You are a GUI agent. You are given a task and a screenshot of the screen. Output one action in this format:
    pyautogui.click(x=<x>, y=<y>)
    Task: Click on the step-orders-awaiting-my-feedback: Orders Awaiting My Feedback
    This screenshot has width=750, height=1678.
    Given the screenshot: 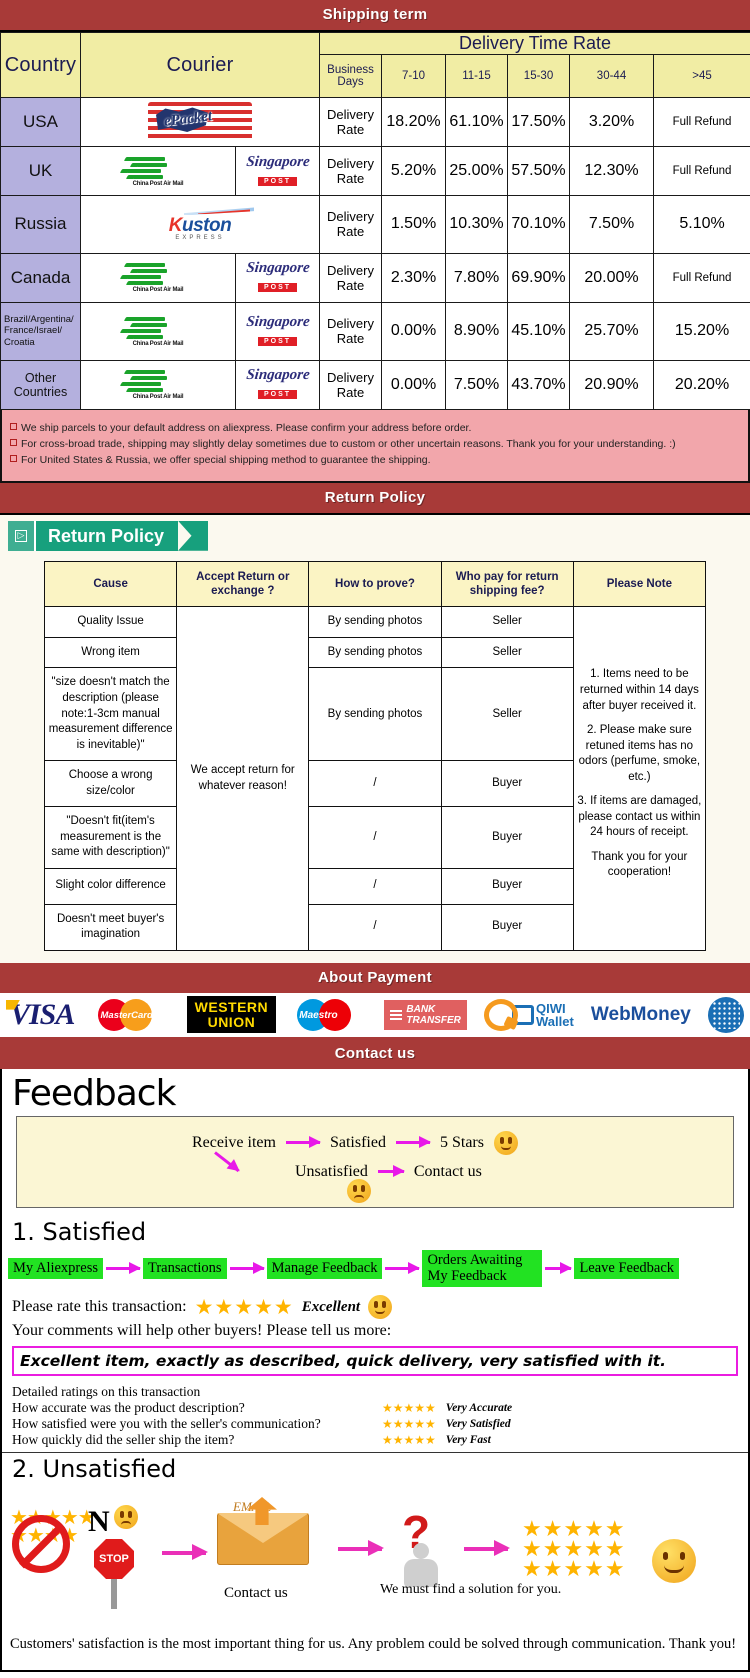 What is the action you would take?
    pyautogui.click(x=482, y=1268)
    